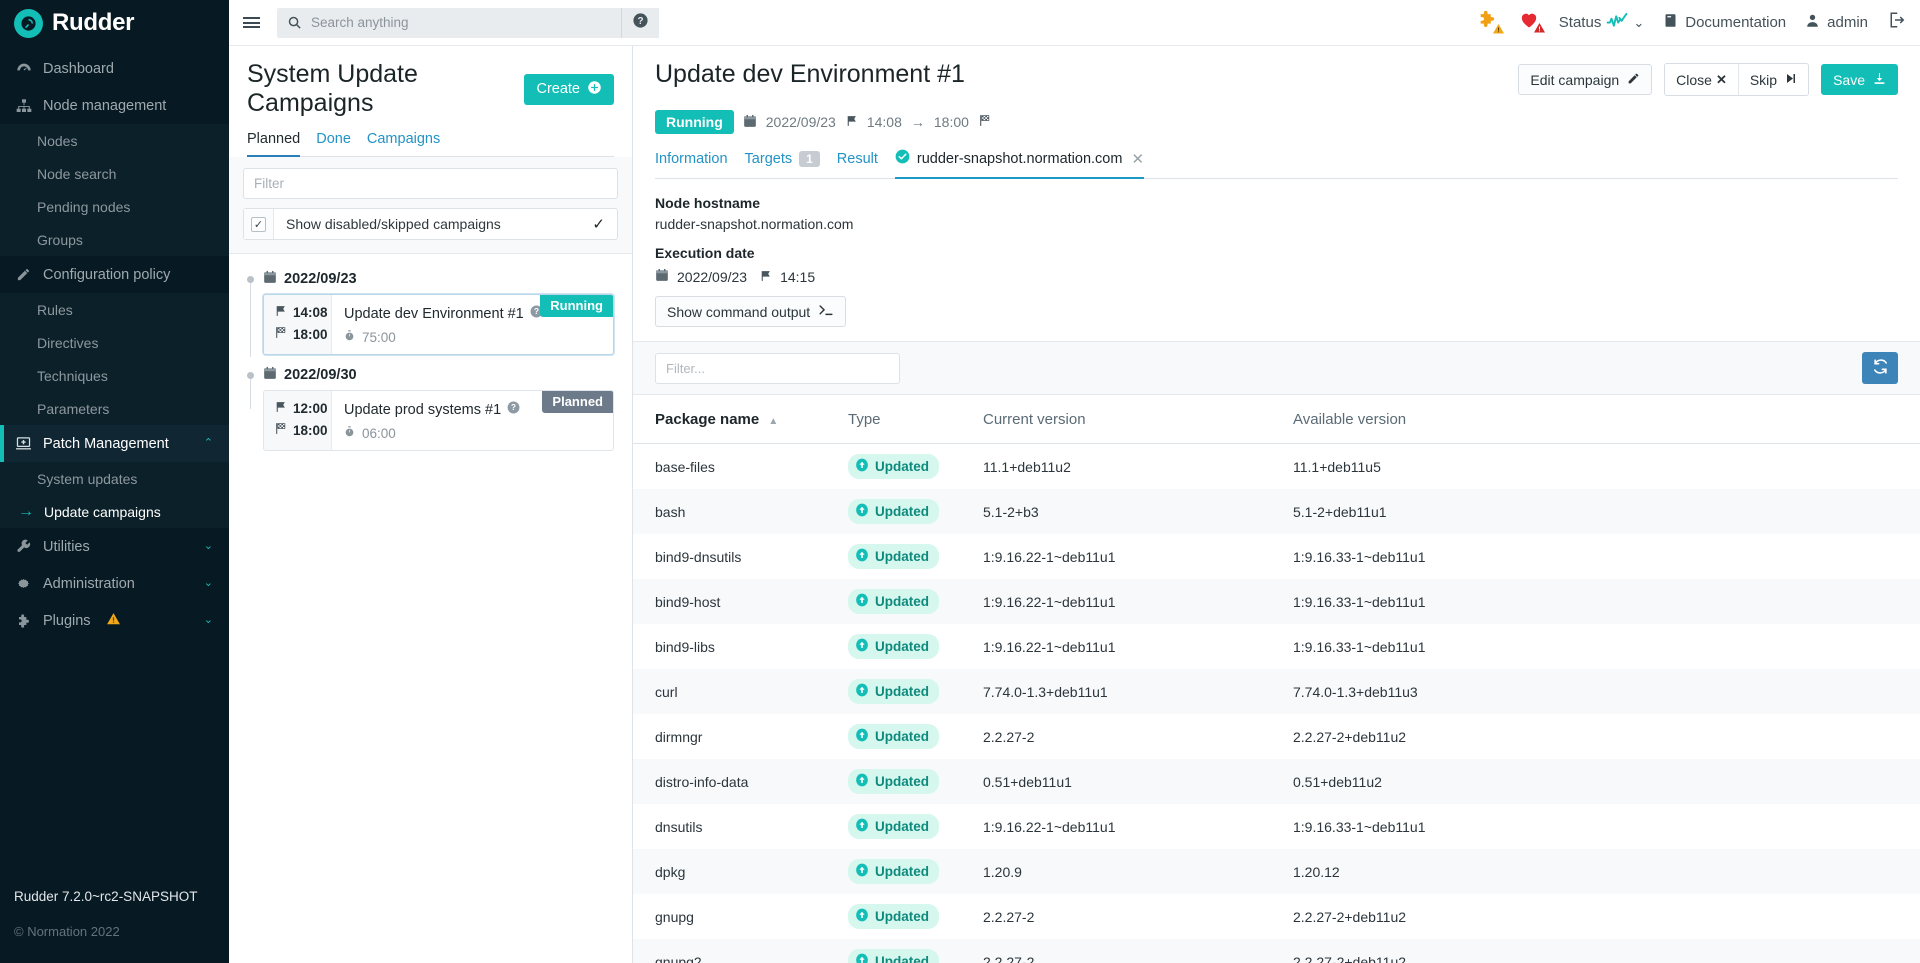  What do you see at coordinates (857, 164) in the screenshot?
I see `tab-result: Result` at bounding box center [857, 164].